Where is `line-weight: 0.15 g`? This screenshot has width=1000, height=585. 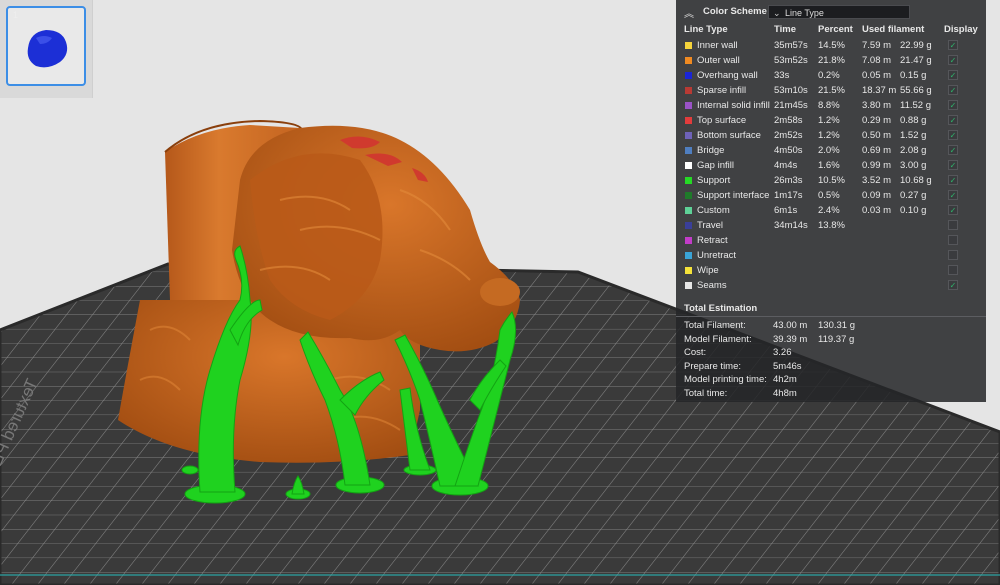 line-weight: 0.15 g is located at coordinates (913, 75).